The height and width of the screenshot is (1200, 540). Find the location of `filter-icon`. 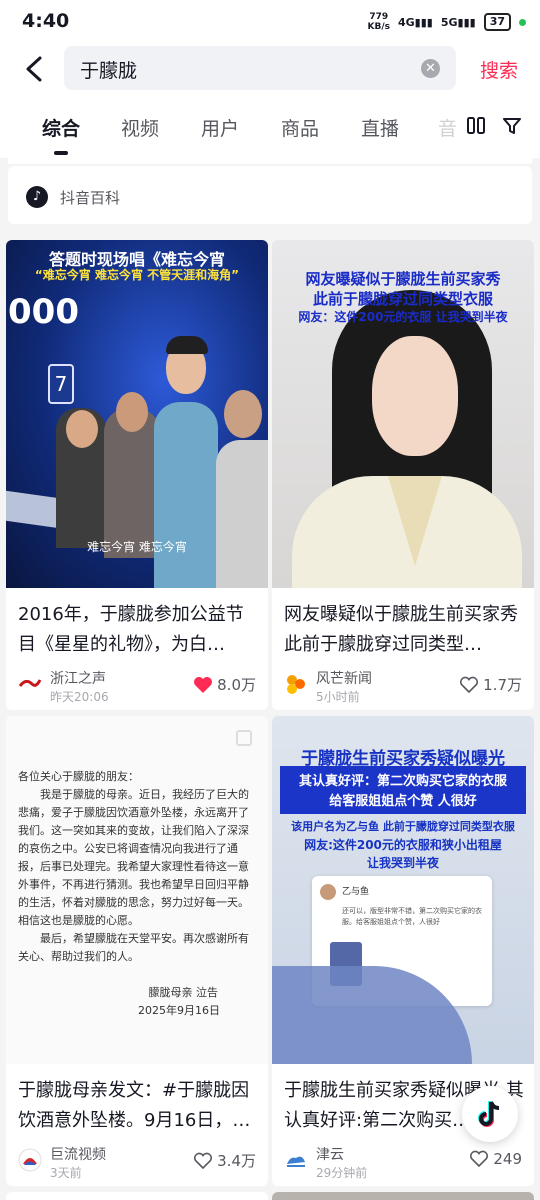

filter-icon is located at coordinates (512, 126).